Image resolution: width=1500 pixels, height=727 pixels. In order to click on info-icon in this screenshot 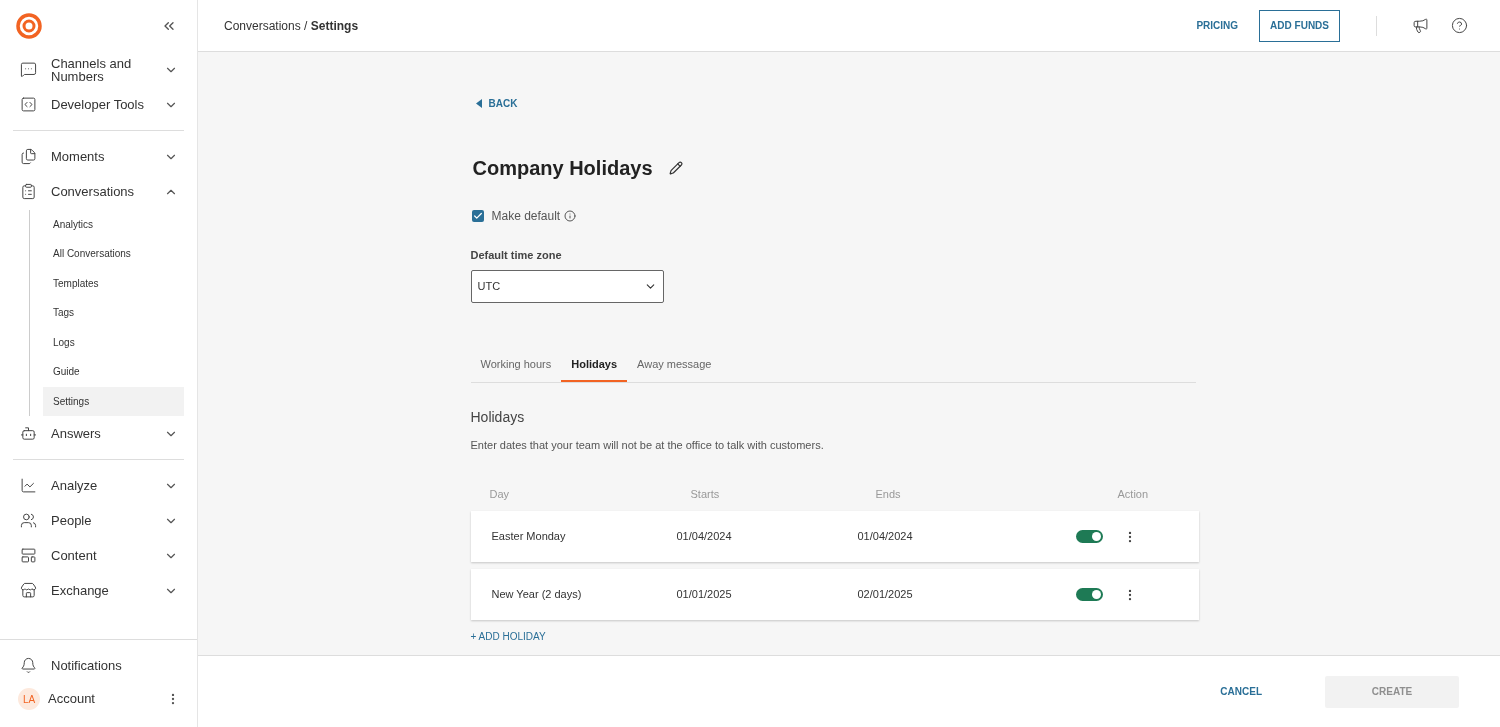, I will do `click(570, 216)`.